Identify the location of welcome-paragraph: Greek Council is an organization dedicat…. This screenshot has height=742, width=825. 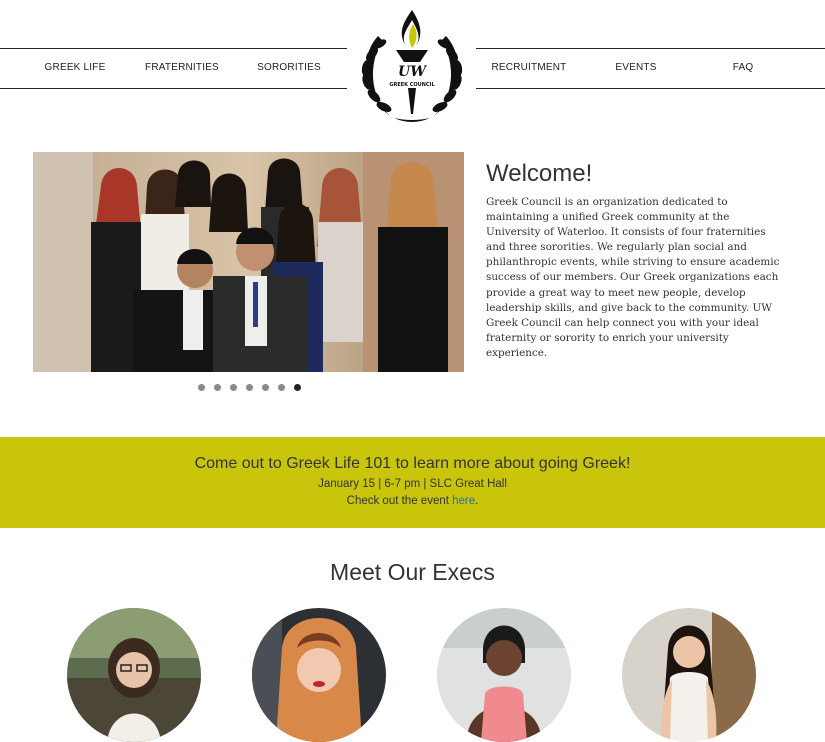
(633, 277).